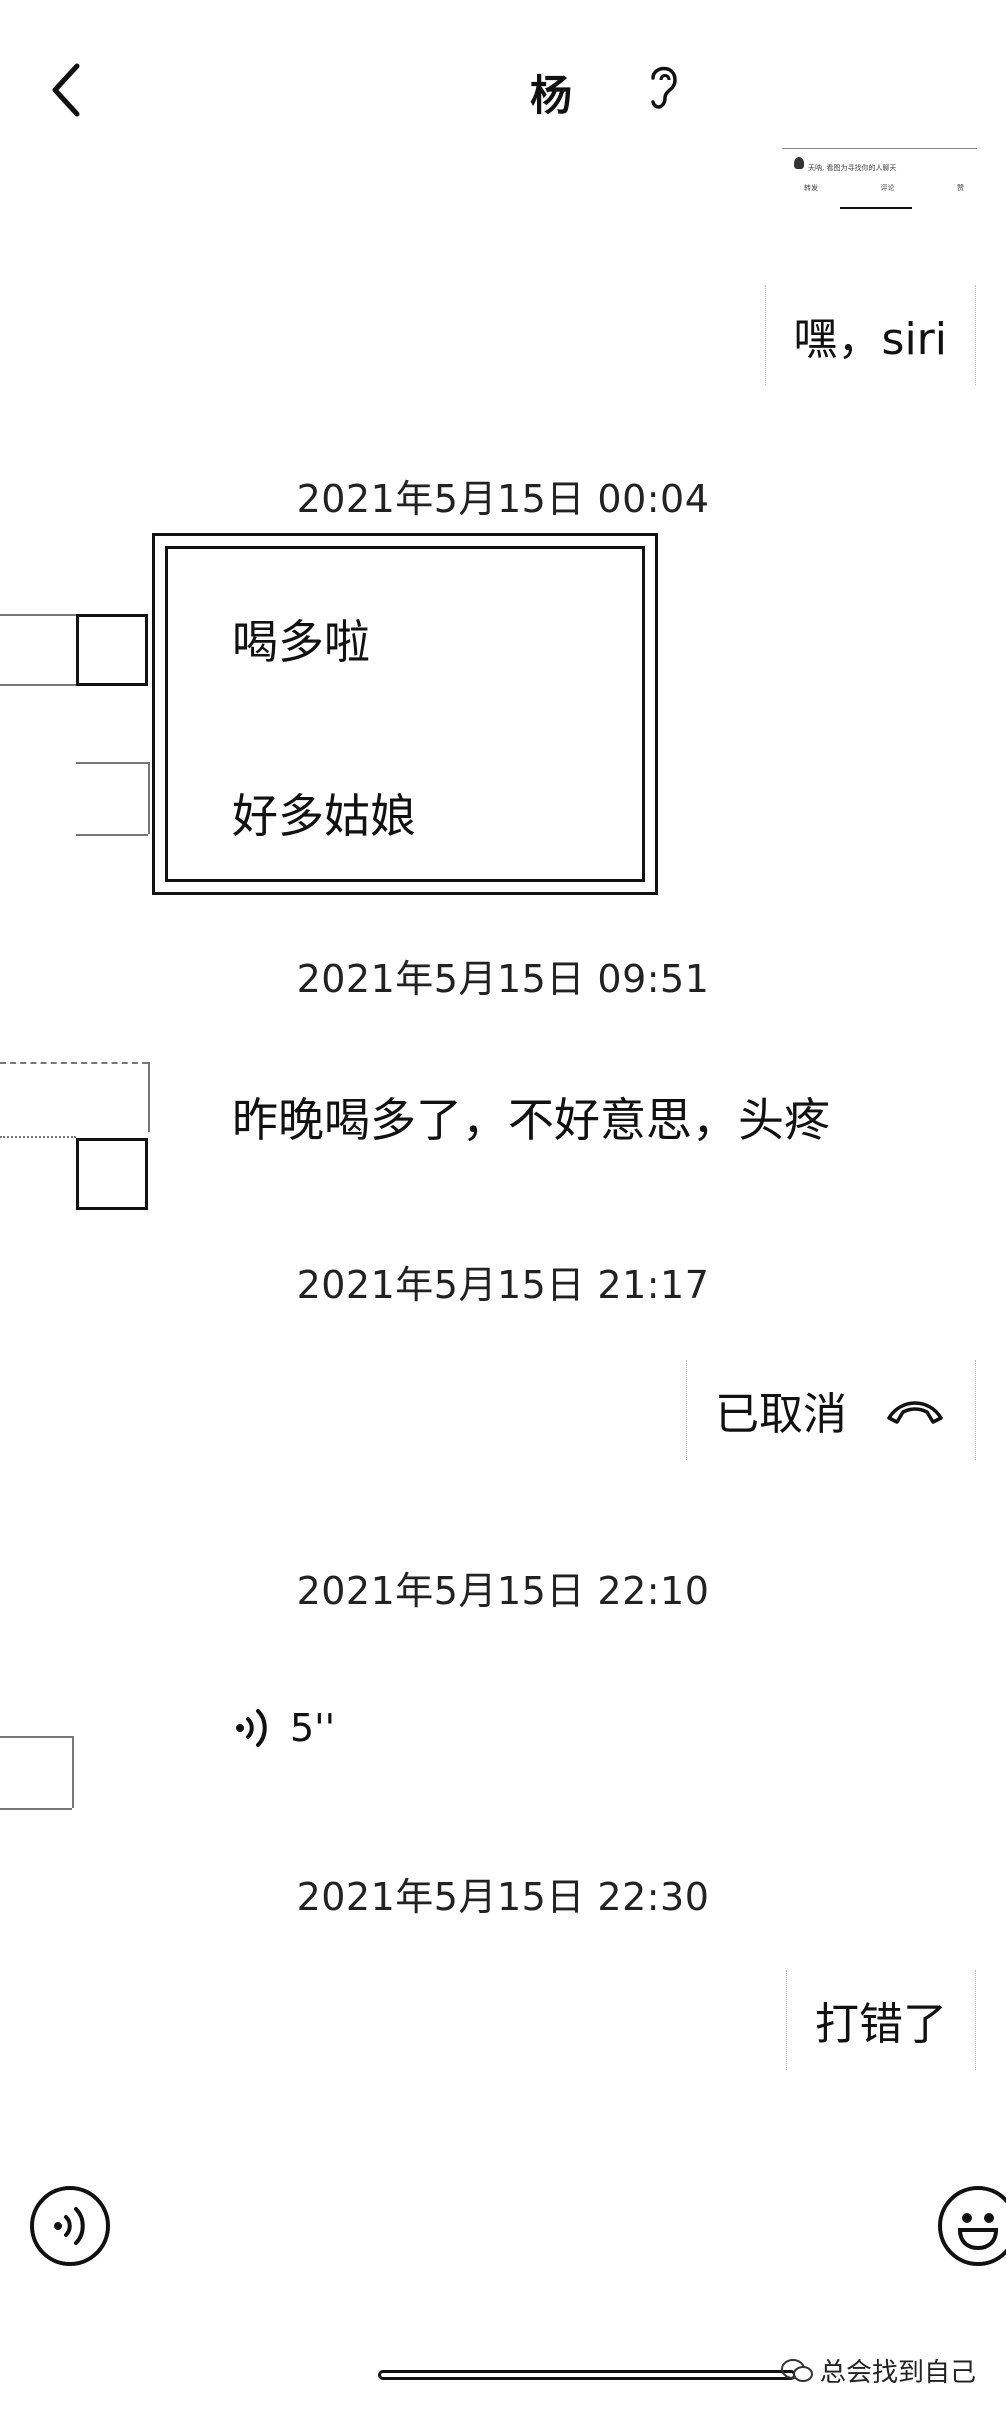  What do you see at coordinates (324, 813) in the screenshot?
I see `message-bubble-incoming: 好多姑娘` at bounding box center [324, 813].